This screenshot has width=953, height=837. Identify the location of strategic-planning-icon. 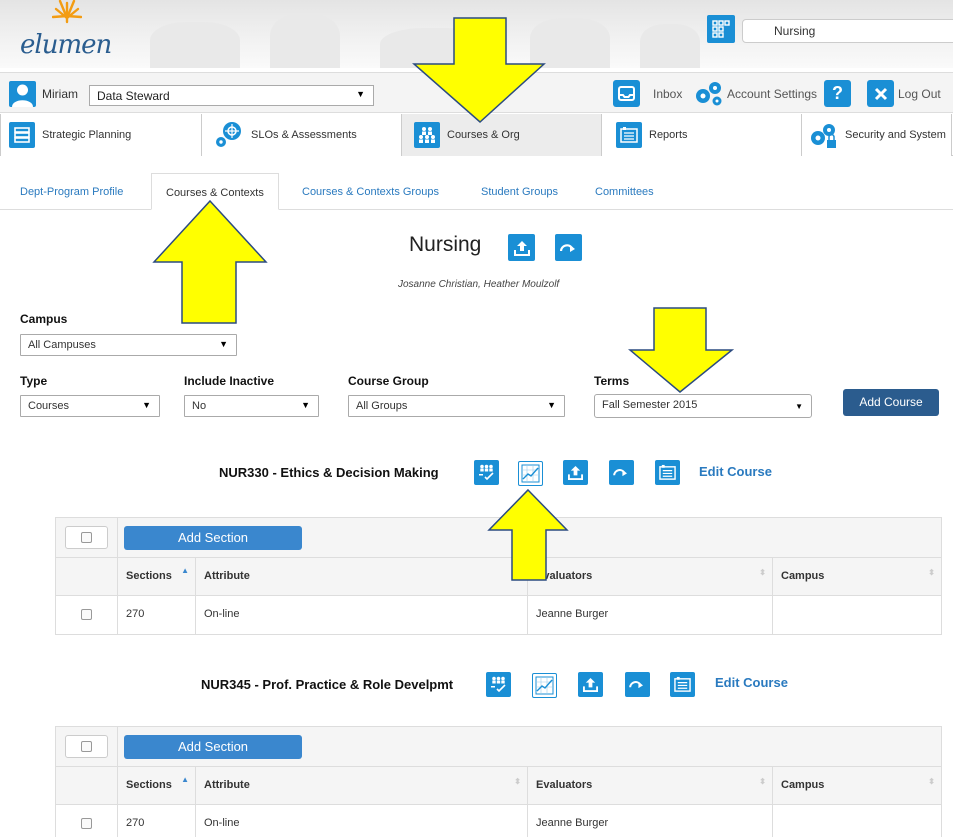
(22, 135).